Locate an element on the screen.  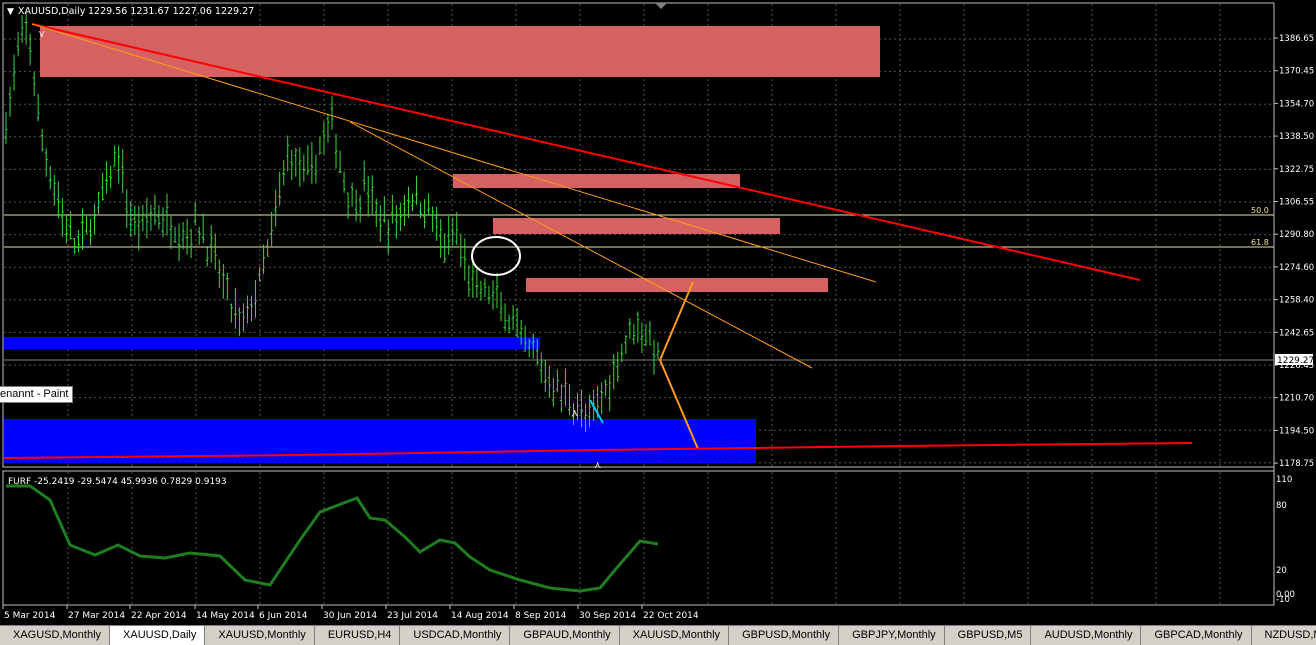
chart-tab: GBPUSD,Monthly is located at coordinates (784, 635).